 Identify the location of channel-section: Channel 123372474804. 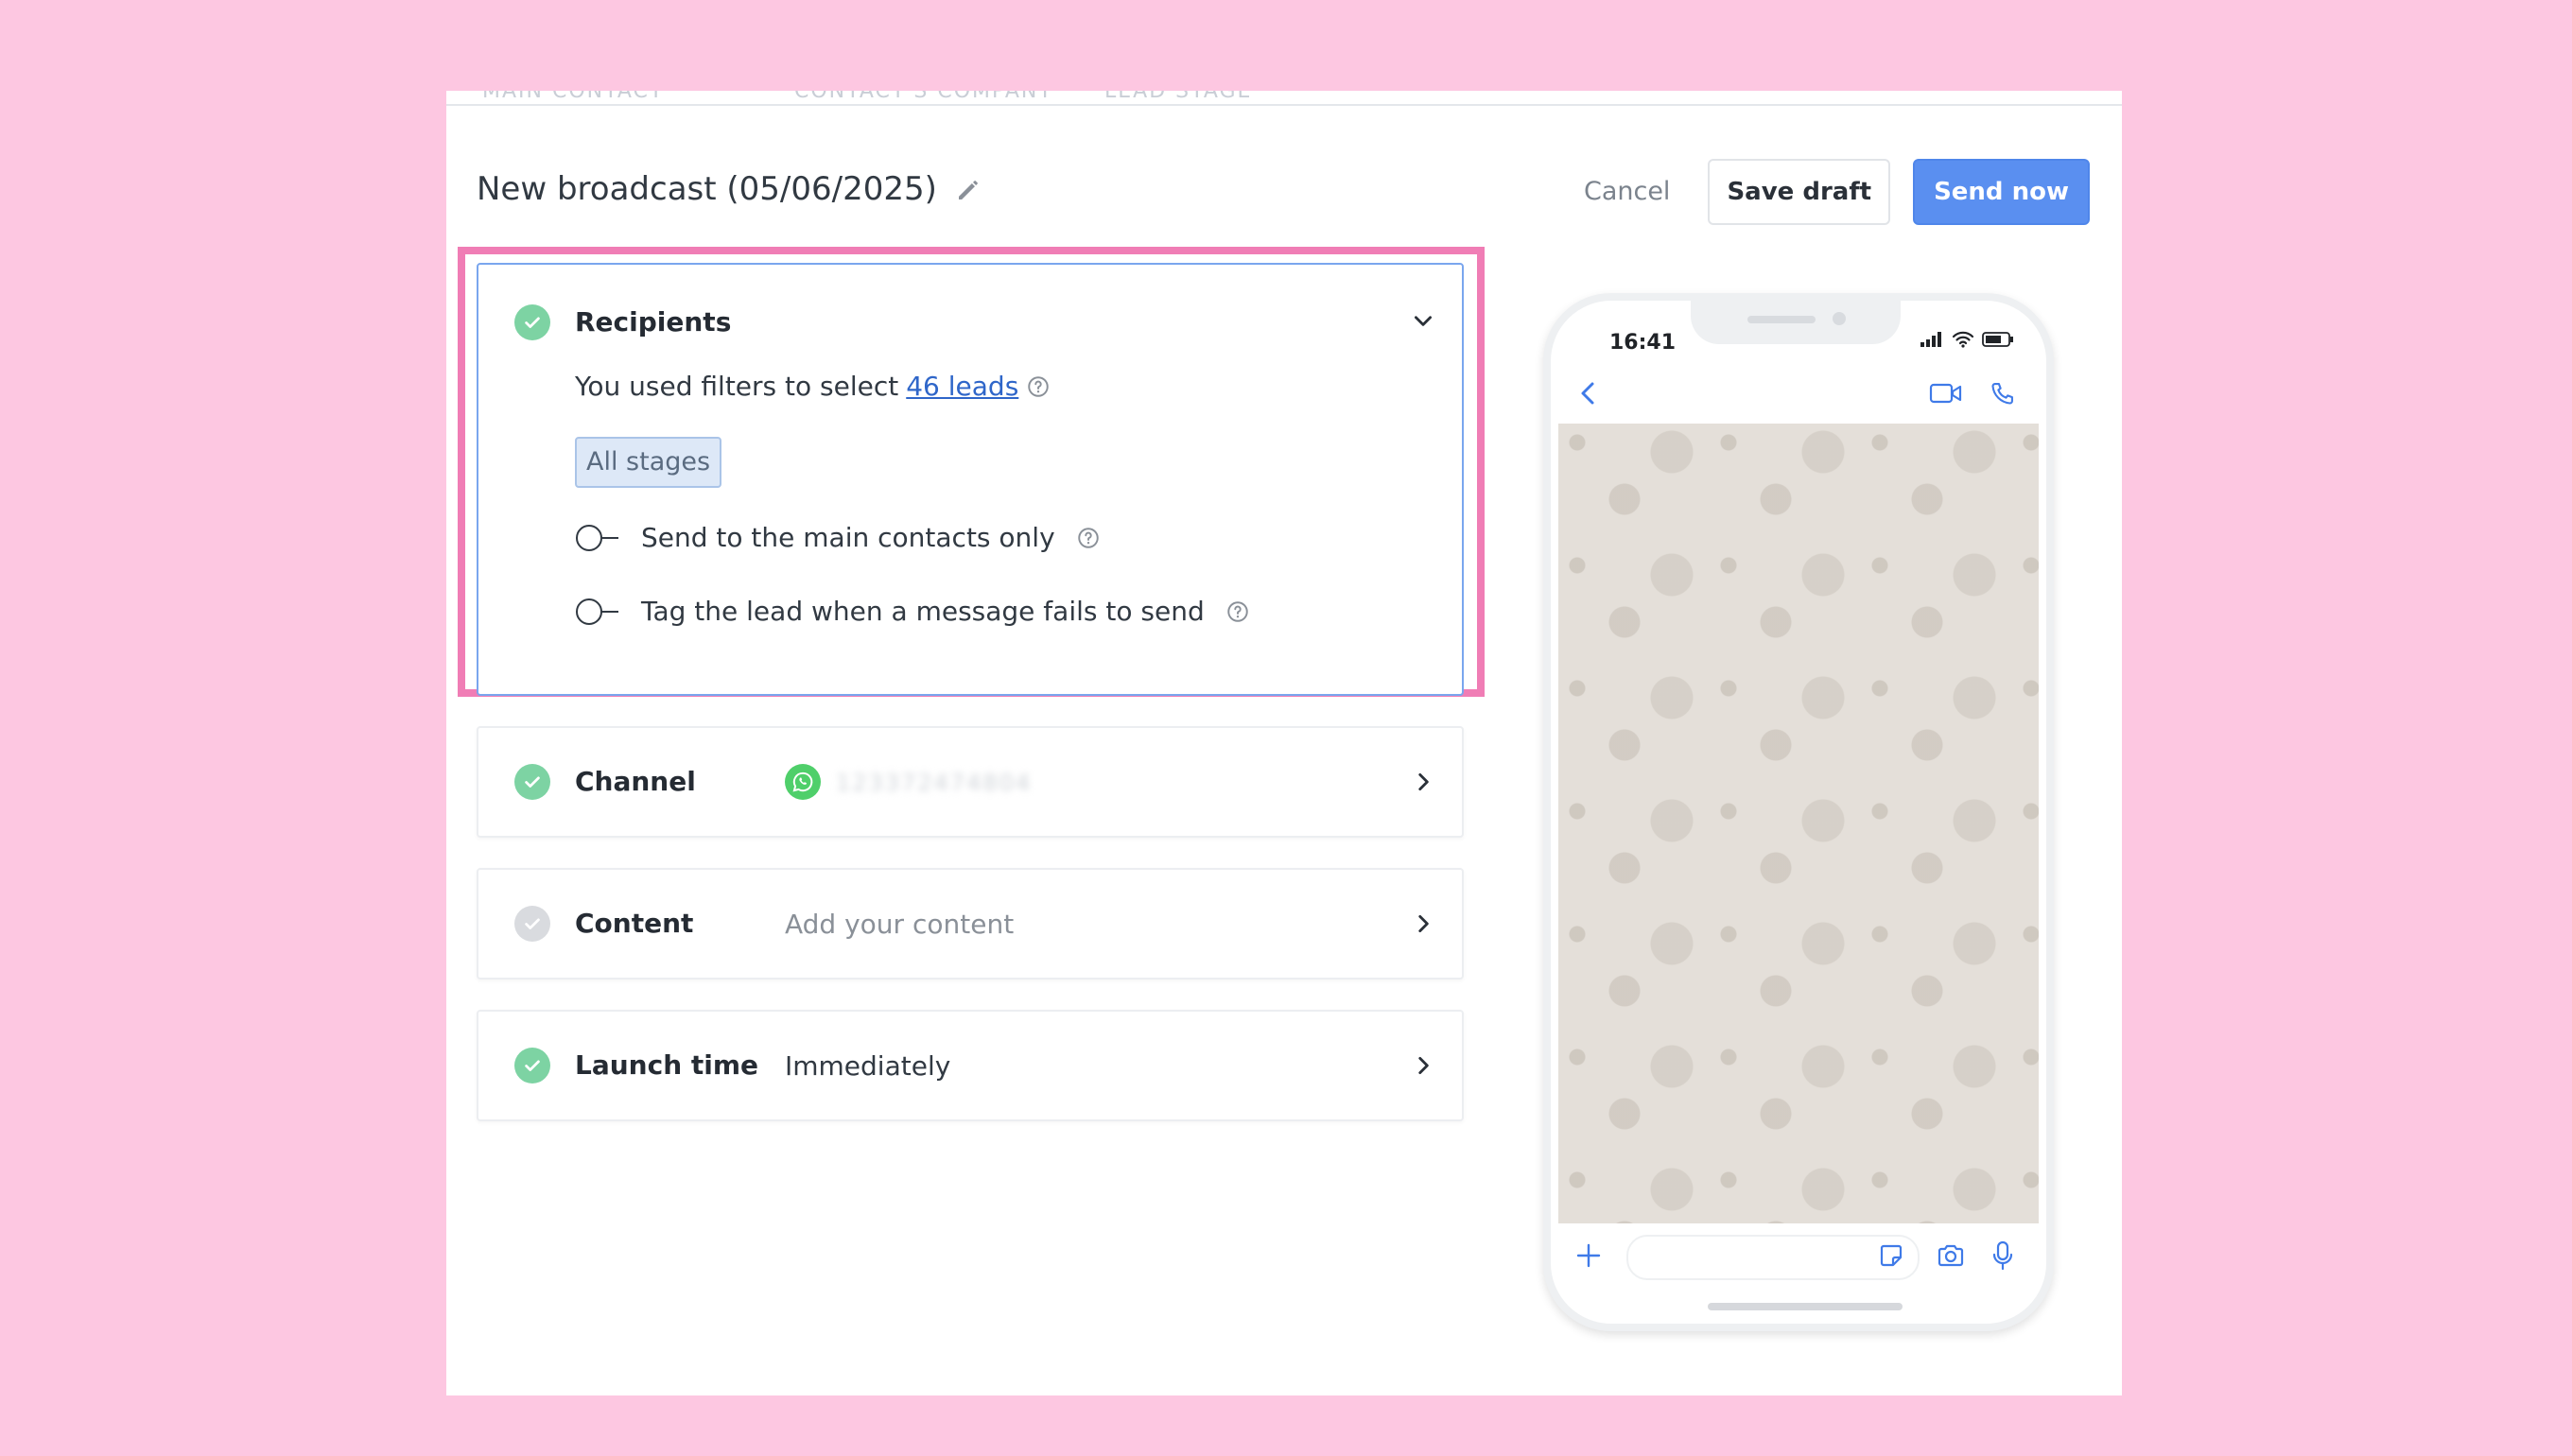
(970, 782).